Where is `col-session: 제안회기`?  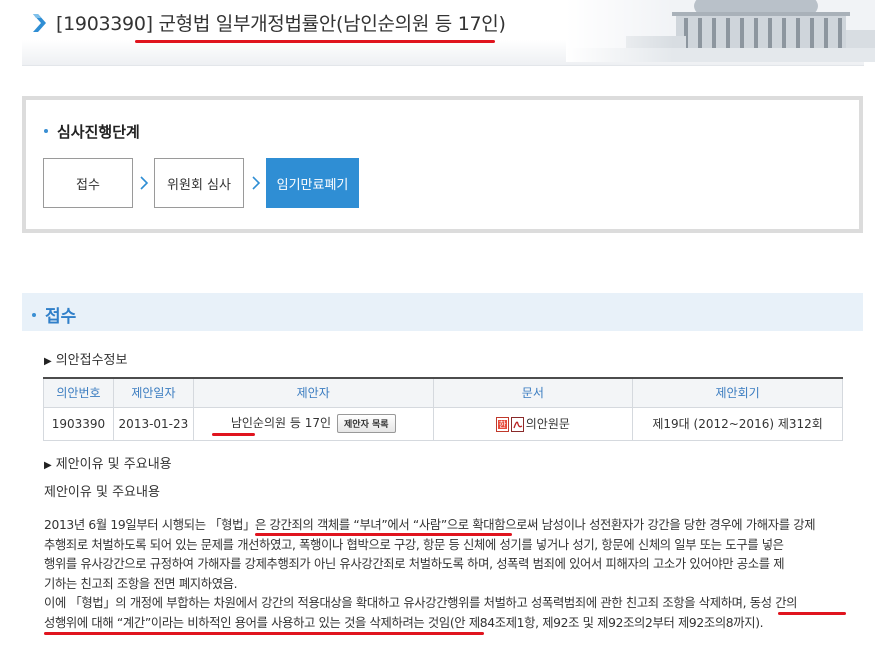 col-session: 제안회기 is located at coordinates (737, 392).